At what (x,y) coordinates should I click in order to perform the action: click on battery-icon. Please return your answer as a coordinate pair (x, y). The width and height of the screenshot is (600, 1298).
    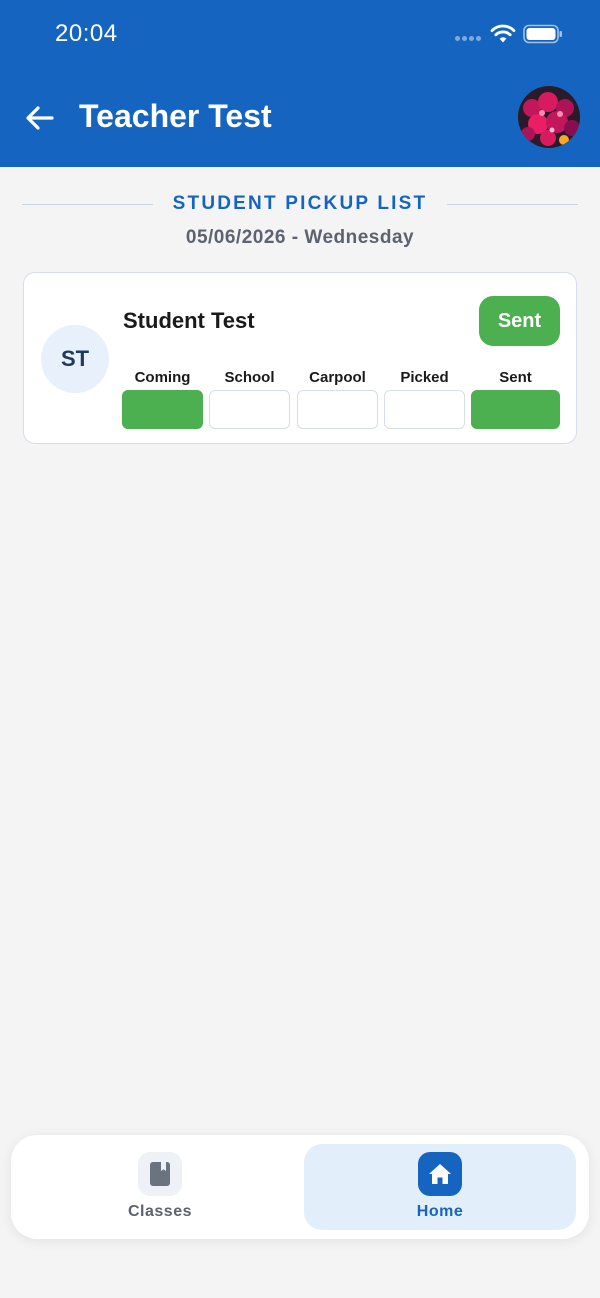
    Looking at the image, I should click on (542, 34).